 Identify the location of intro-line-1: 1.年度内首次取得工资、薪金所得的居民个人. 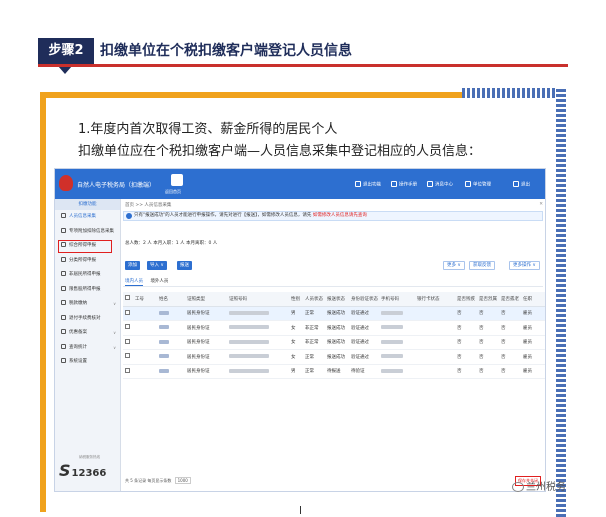
(208, 129).